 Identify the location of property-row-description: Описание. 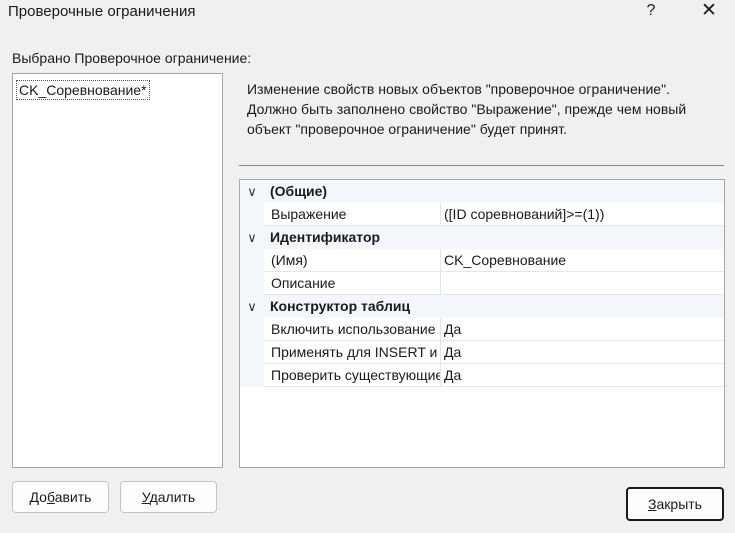
(482, 283).